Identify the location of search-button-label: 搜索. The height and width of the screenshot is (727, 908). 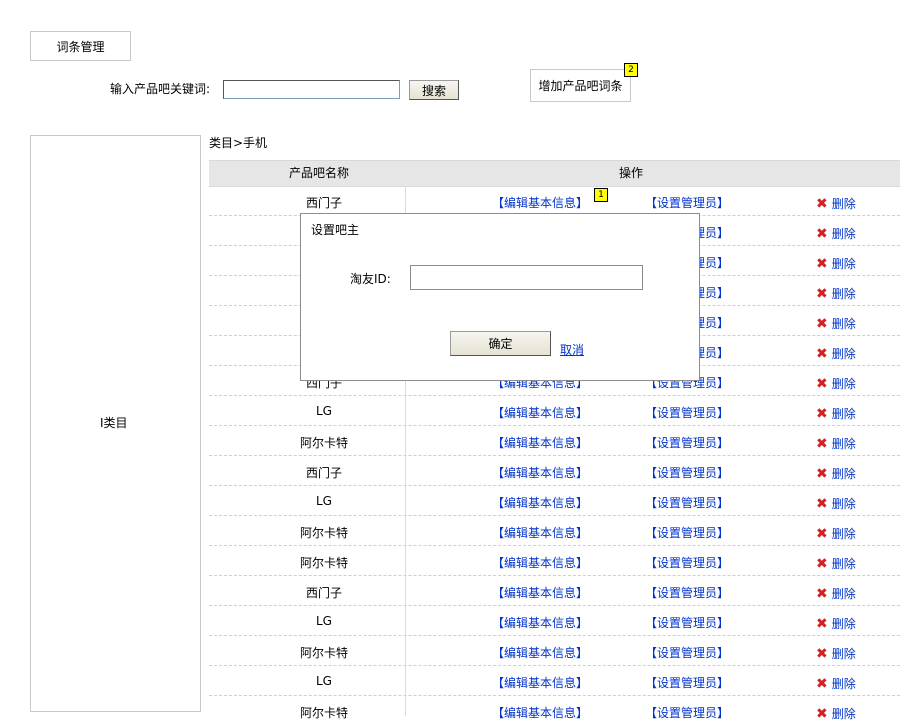
(433, 90).